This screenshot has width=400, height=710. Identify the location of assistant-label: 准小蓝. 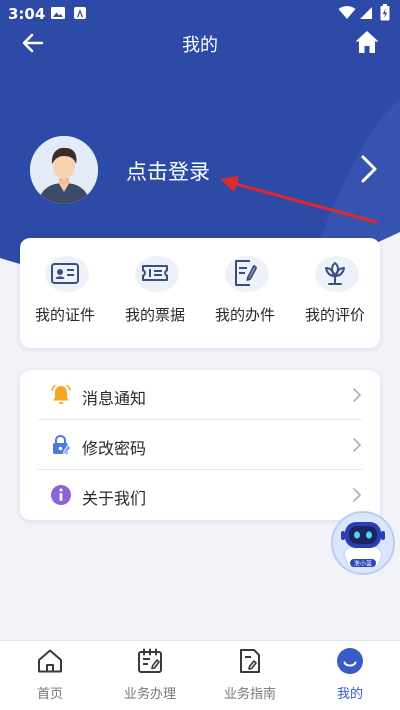
(363, 564).